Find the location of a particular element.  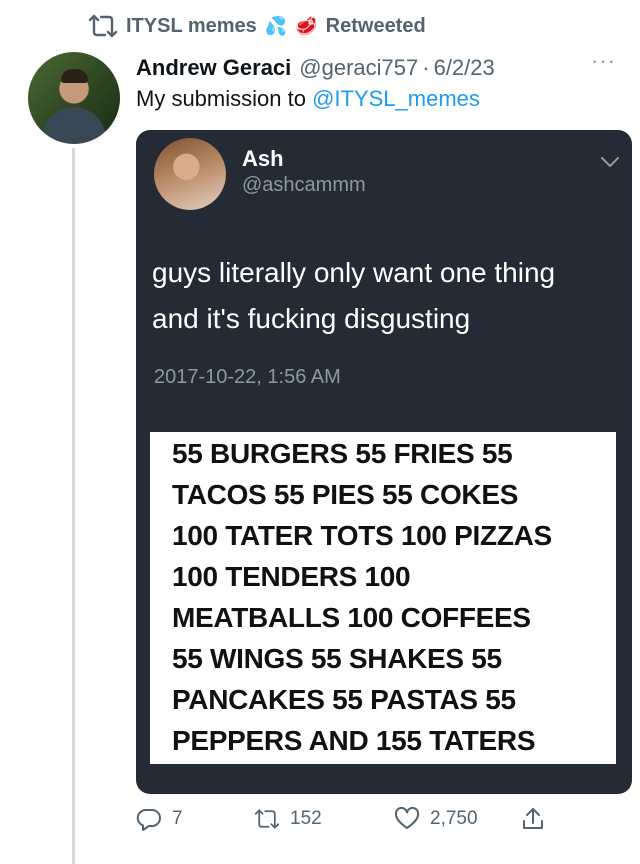

share-icon is located at coordinates (533, 819).